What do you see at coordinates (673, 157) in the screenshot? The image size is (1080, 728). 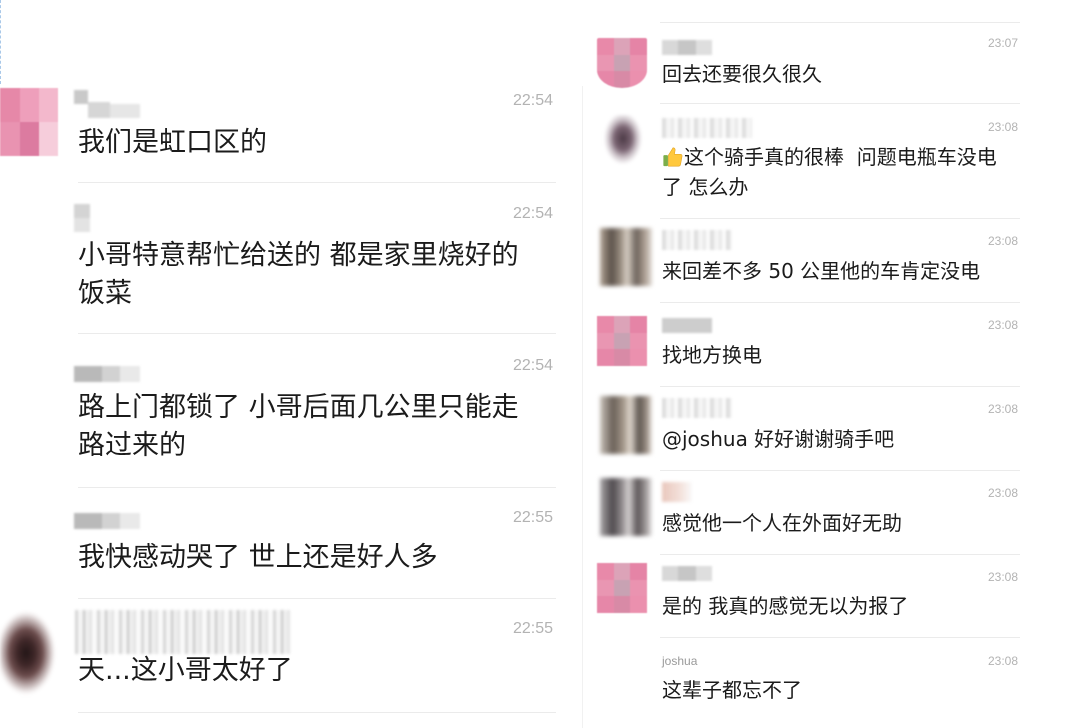 I see `thumbs-up-icon` at bounding box center [673, 157].